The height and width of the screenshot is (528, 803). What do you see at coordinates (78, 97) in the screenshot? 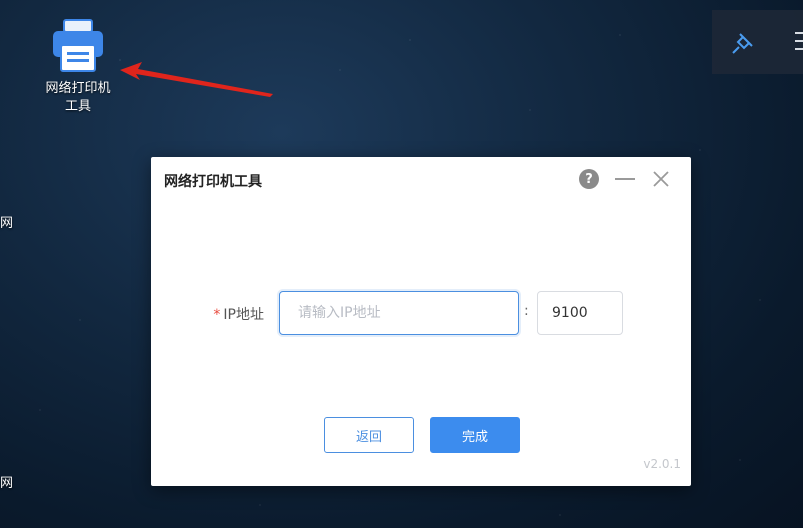
I see `desktop-icon-label: 网络打印机 工具` at bounding box center [78, 97].